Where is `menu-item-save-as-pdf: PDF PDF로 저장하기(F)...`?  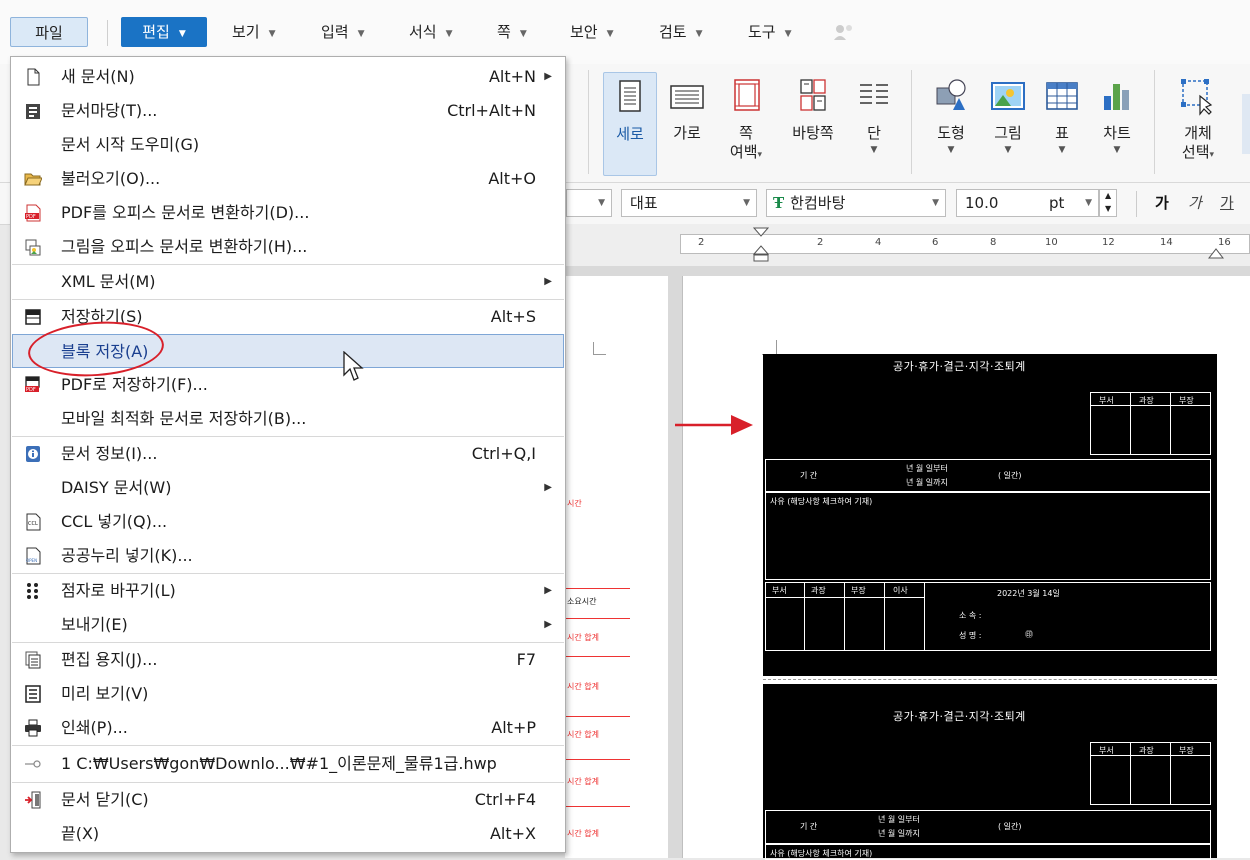
menu-item-save-as-pdf: PDF PDF로 저장하기(F)... is located at coordinates (288, 385).